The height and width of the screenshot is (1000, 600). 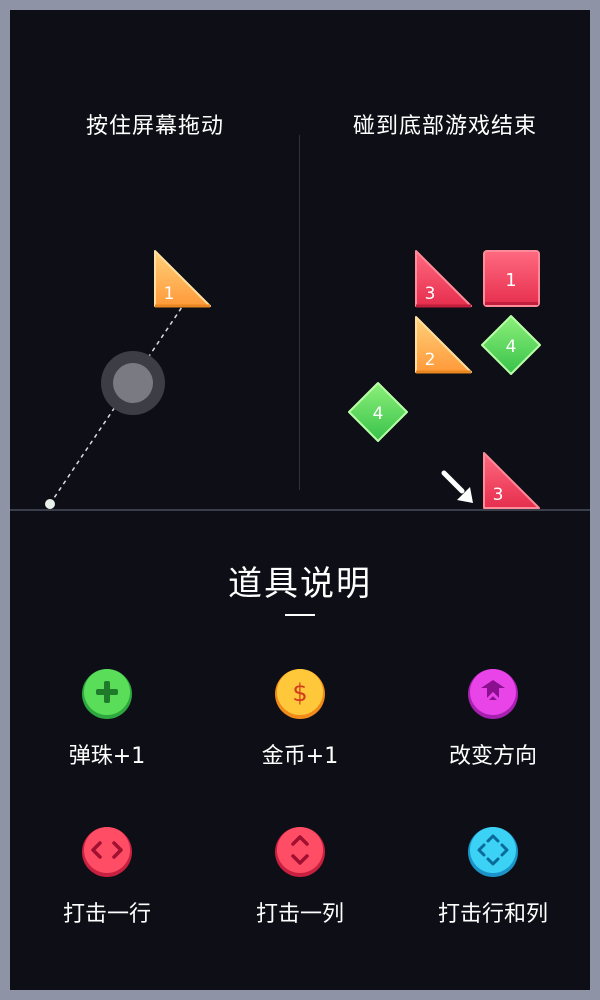 I want to click on touch-indicator-icon, so click(x=133, y=383).